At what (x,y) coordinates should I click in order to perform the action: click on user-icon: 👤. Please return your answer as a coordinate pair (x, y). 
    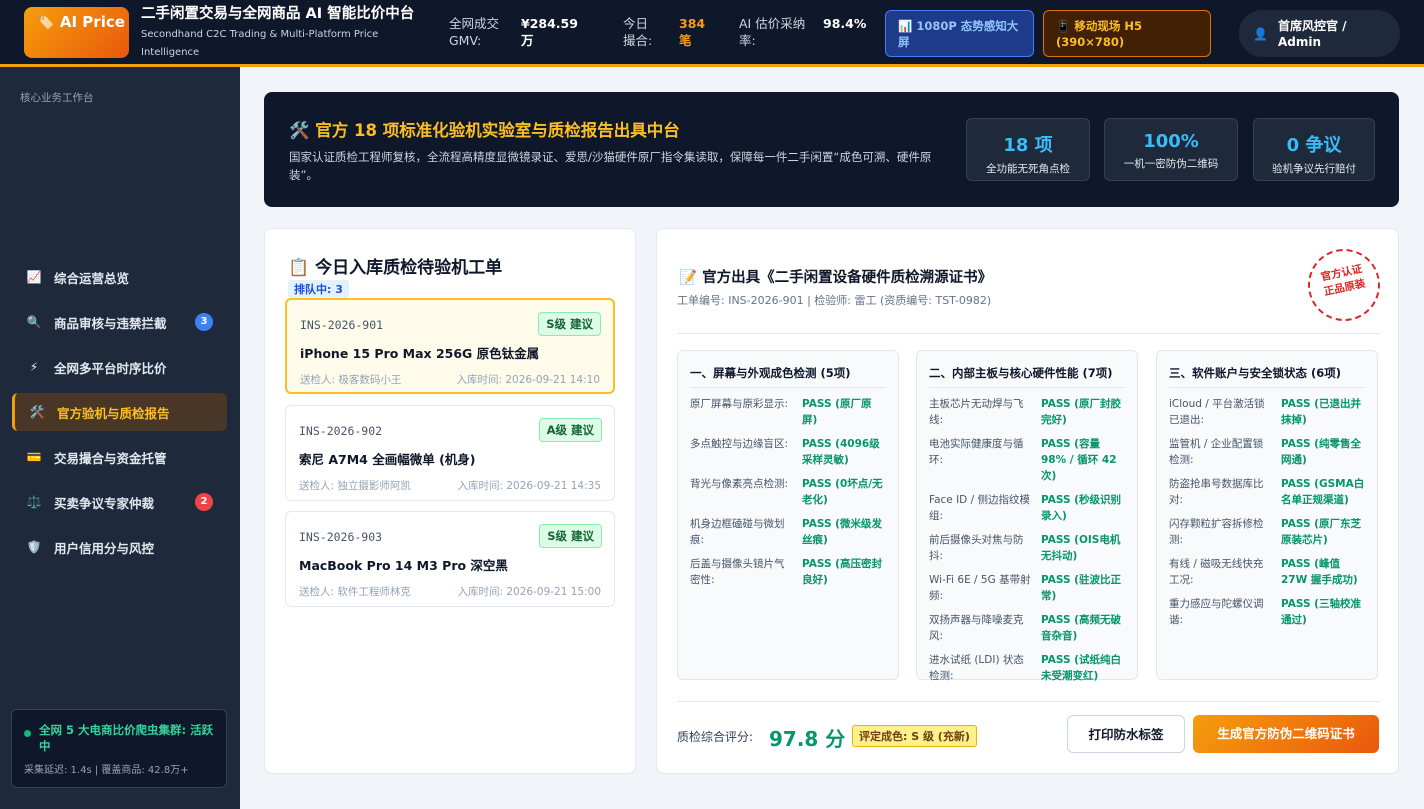
    Looking at the image, I should click on (1260, 33).